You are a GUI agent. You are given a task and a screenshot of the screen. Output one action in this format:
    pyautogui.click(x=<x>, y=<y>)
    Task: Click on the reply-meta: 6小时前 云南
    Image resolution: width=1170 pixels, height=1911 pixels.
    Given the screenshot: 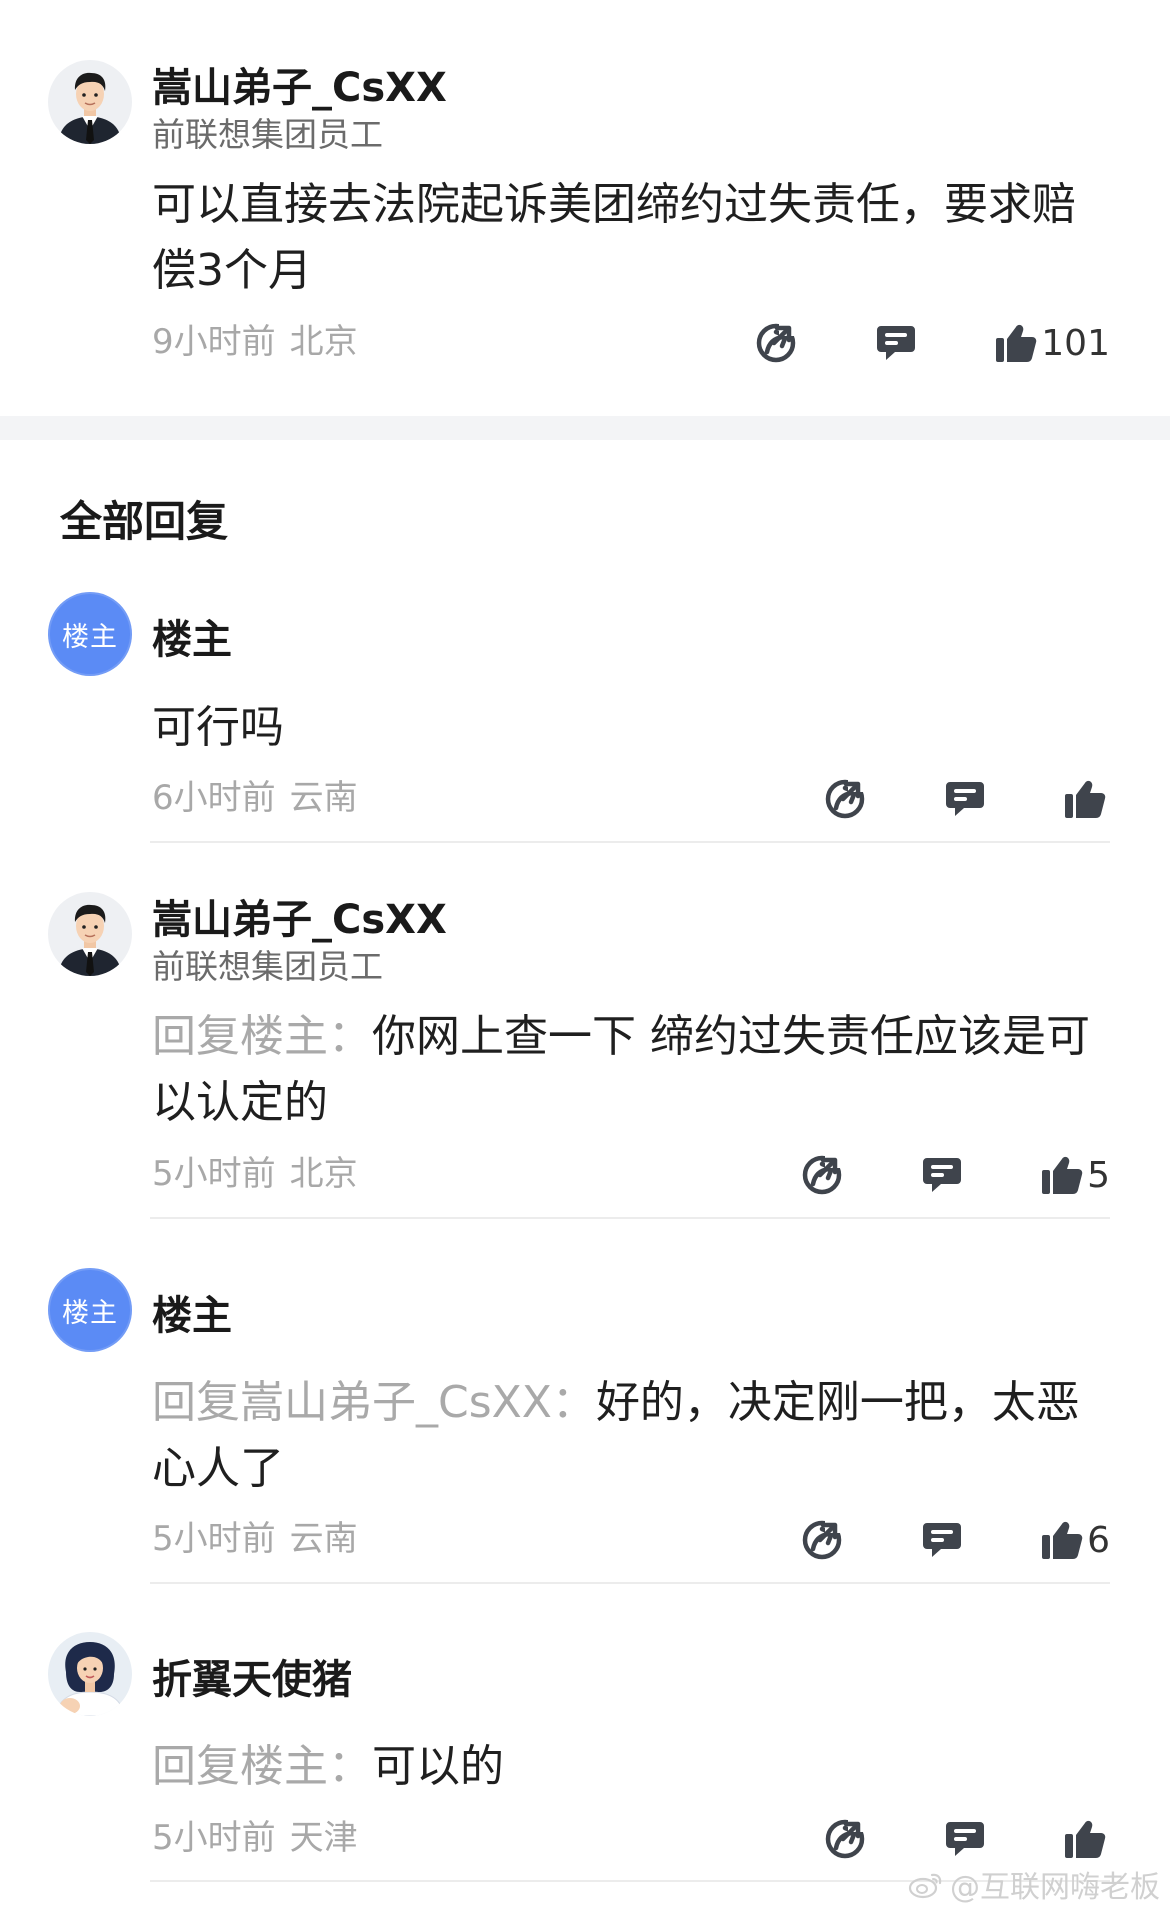 What is the action you would take?
    pyautogui.click(x=255, y=794)
    